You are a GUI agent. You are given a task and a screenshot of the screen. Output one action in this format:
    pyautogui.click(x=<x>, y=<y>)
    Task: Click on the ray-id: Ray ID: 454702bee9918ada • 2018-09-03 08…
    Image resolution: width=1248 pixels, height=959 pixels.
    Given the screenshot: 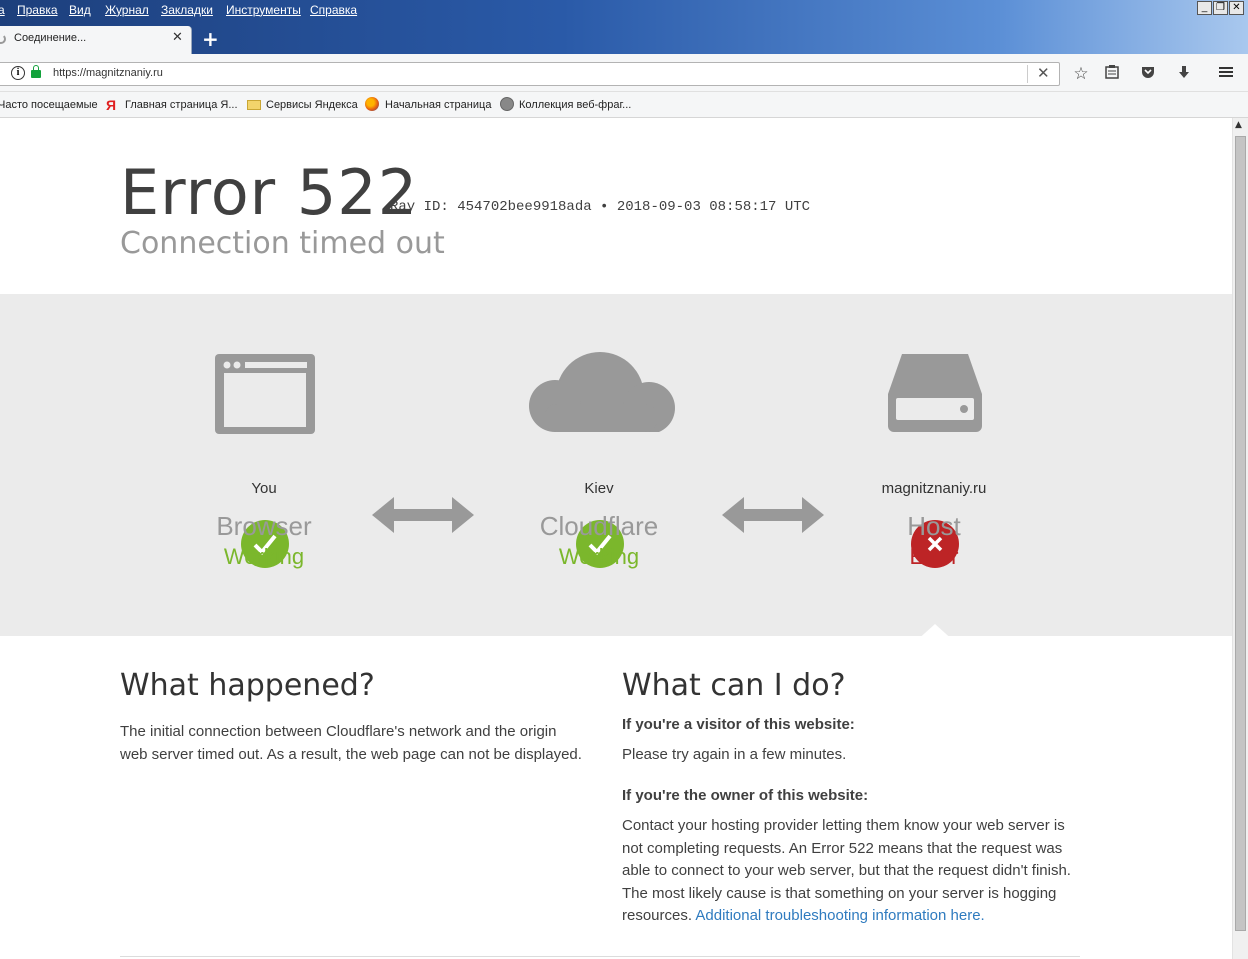 What is the action you would take?
    pyautogui.click(x=600, y=207)
    